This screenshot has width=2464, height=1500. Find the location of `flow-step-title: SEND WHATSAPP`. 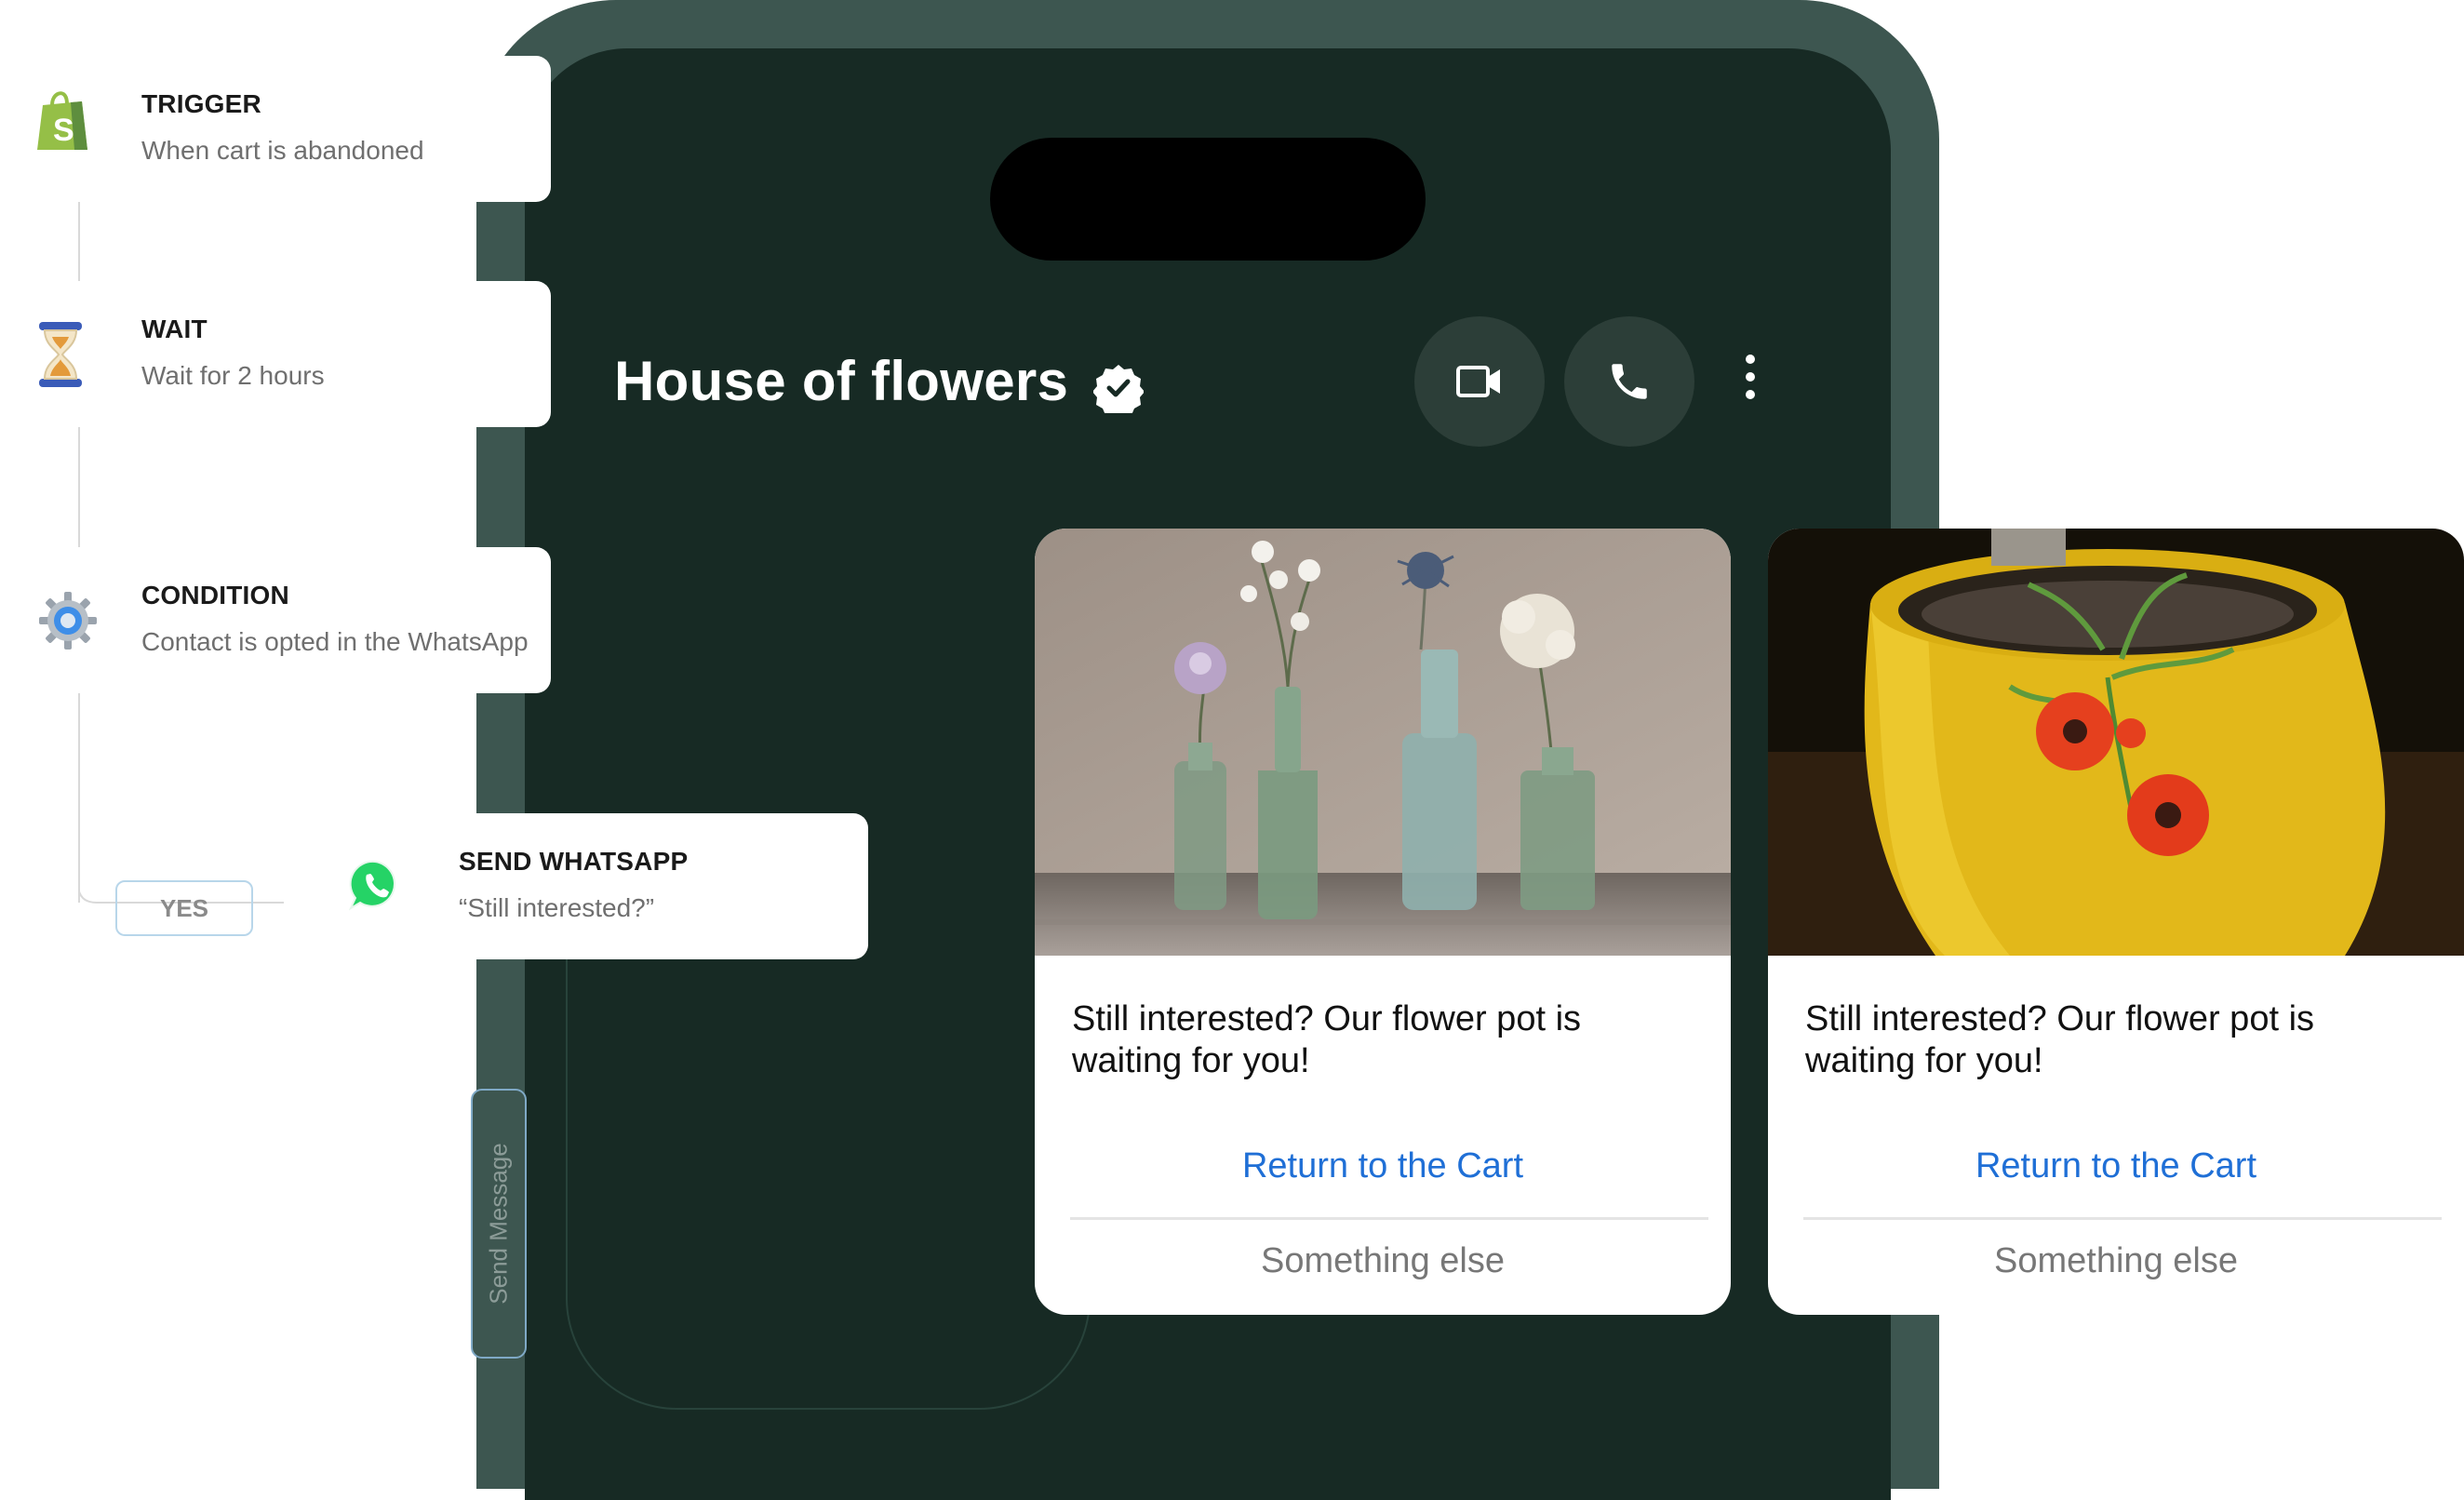

flow-step-title: SEND WHATSAPP is located at coordinates (574, 861).